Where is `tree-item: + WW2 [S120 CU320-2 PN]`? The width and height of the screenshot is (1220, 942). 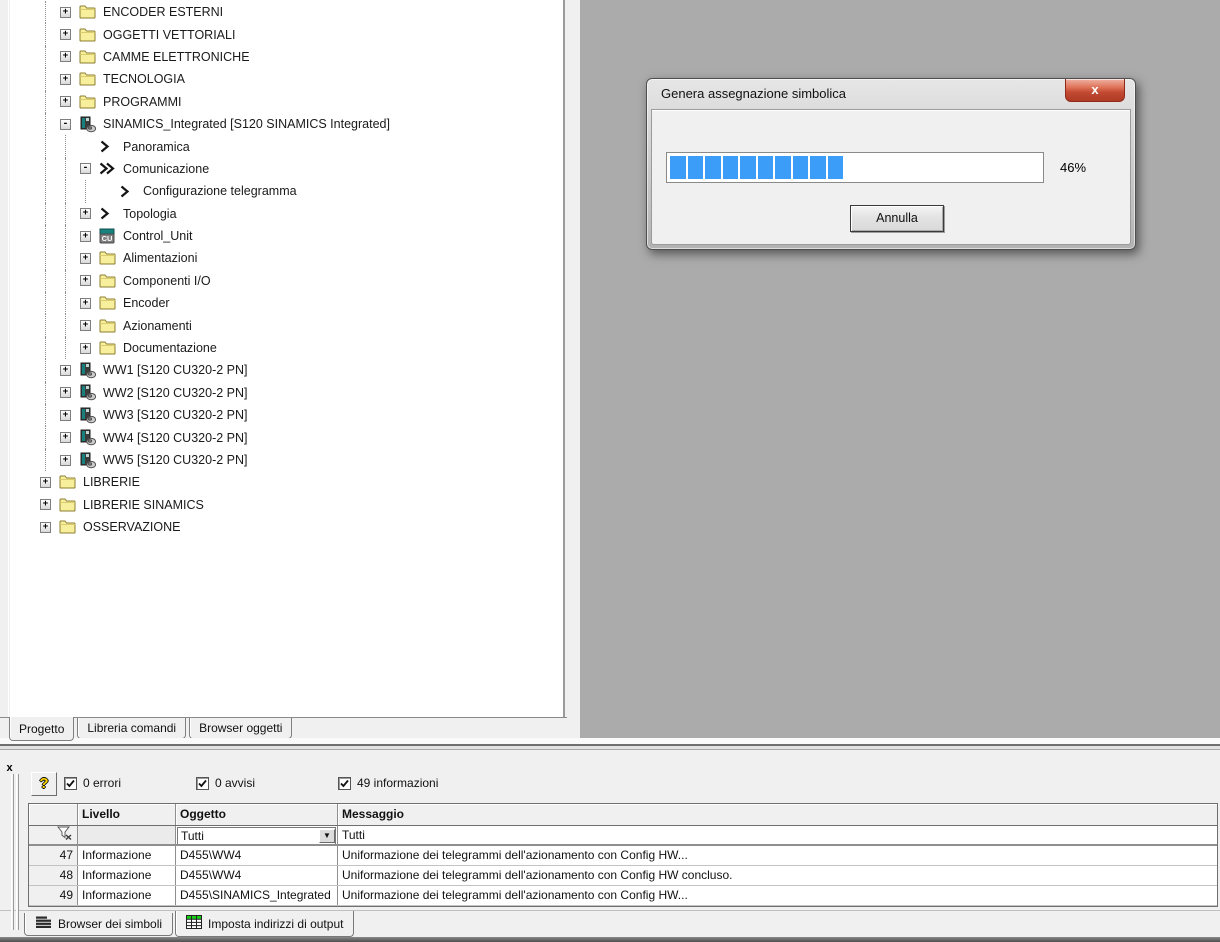
tree-item: + WW2 [S120 CU320-2 PN] is located at coordinates (286, 393).